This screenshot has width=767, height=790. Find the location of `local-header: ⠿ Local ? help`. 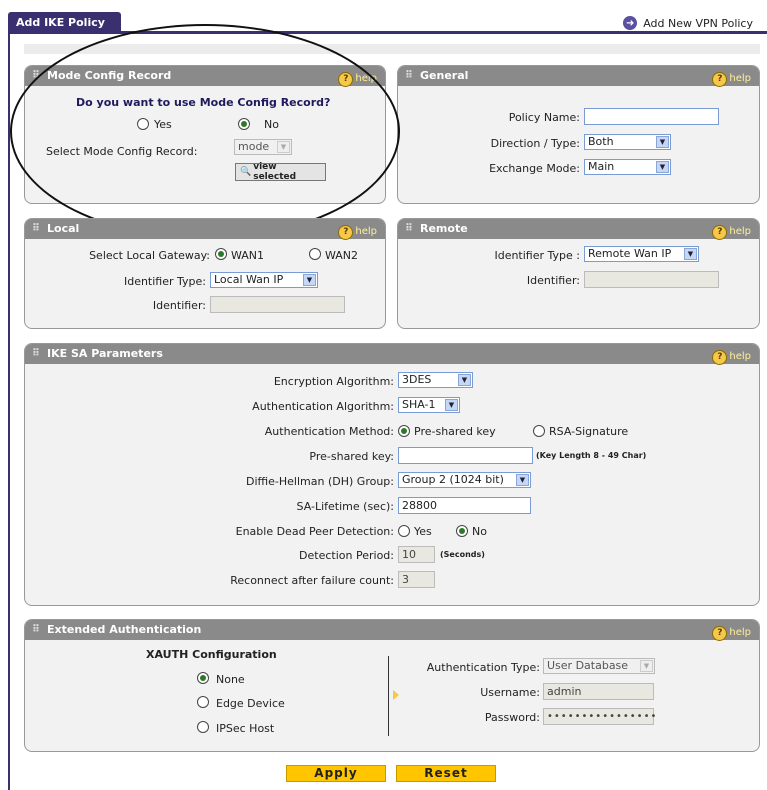

local-header: ⠿ Local ? help is located at coordinates (205, 230).